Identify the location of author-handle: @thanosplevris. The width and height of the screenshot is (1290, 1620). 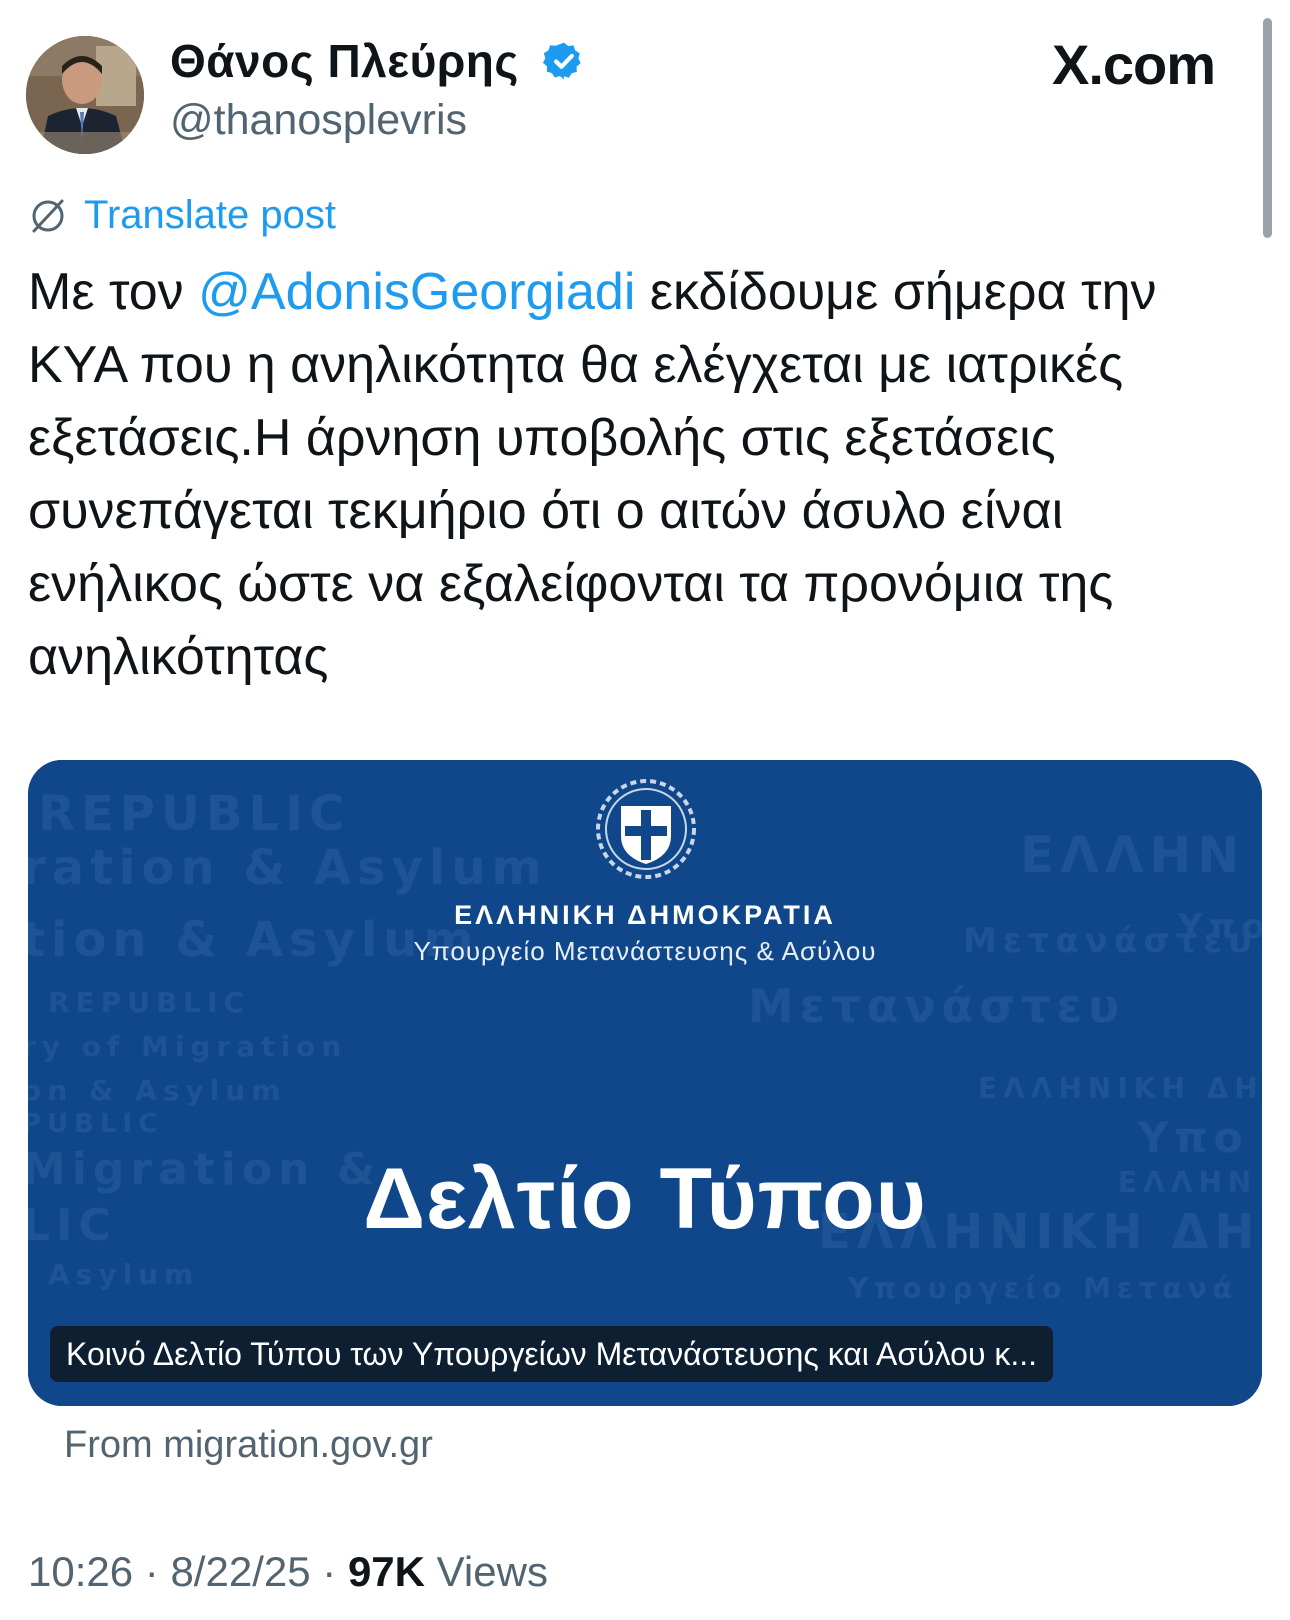
(318, 120).